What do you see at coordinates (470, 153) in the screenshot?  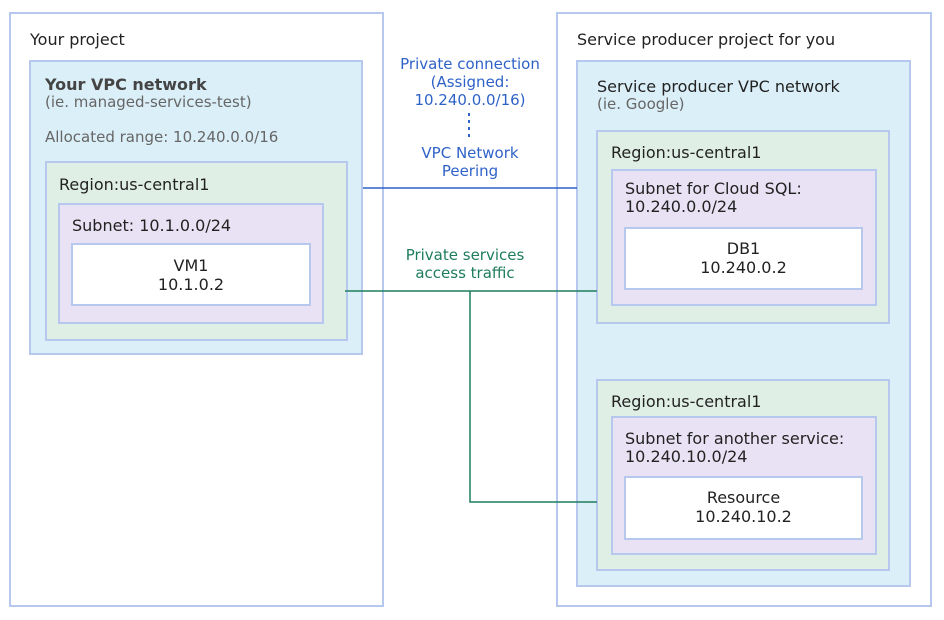 I see `vpc-network-peering-label: VPC Network` at bounding box center [470, 153].